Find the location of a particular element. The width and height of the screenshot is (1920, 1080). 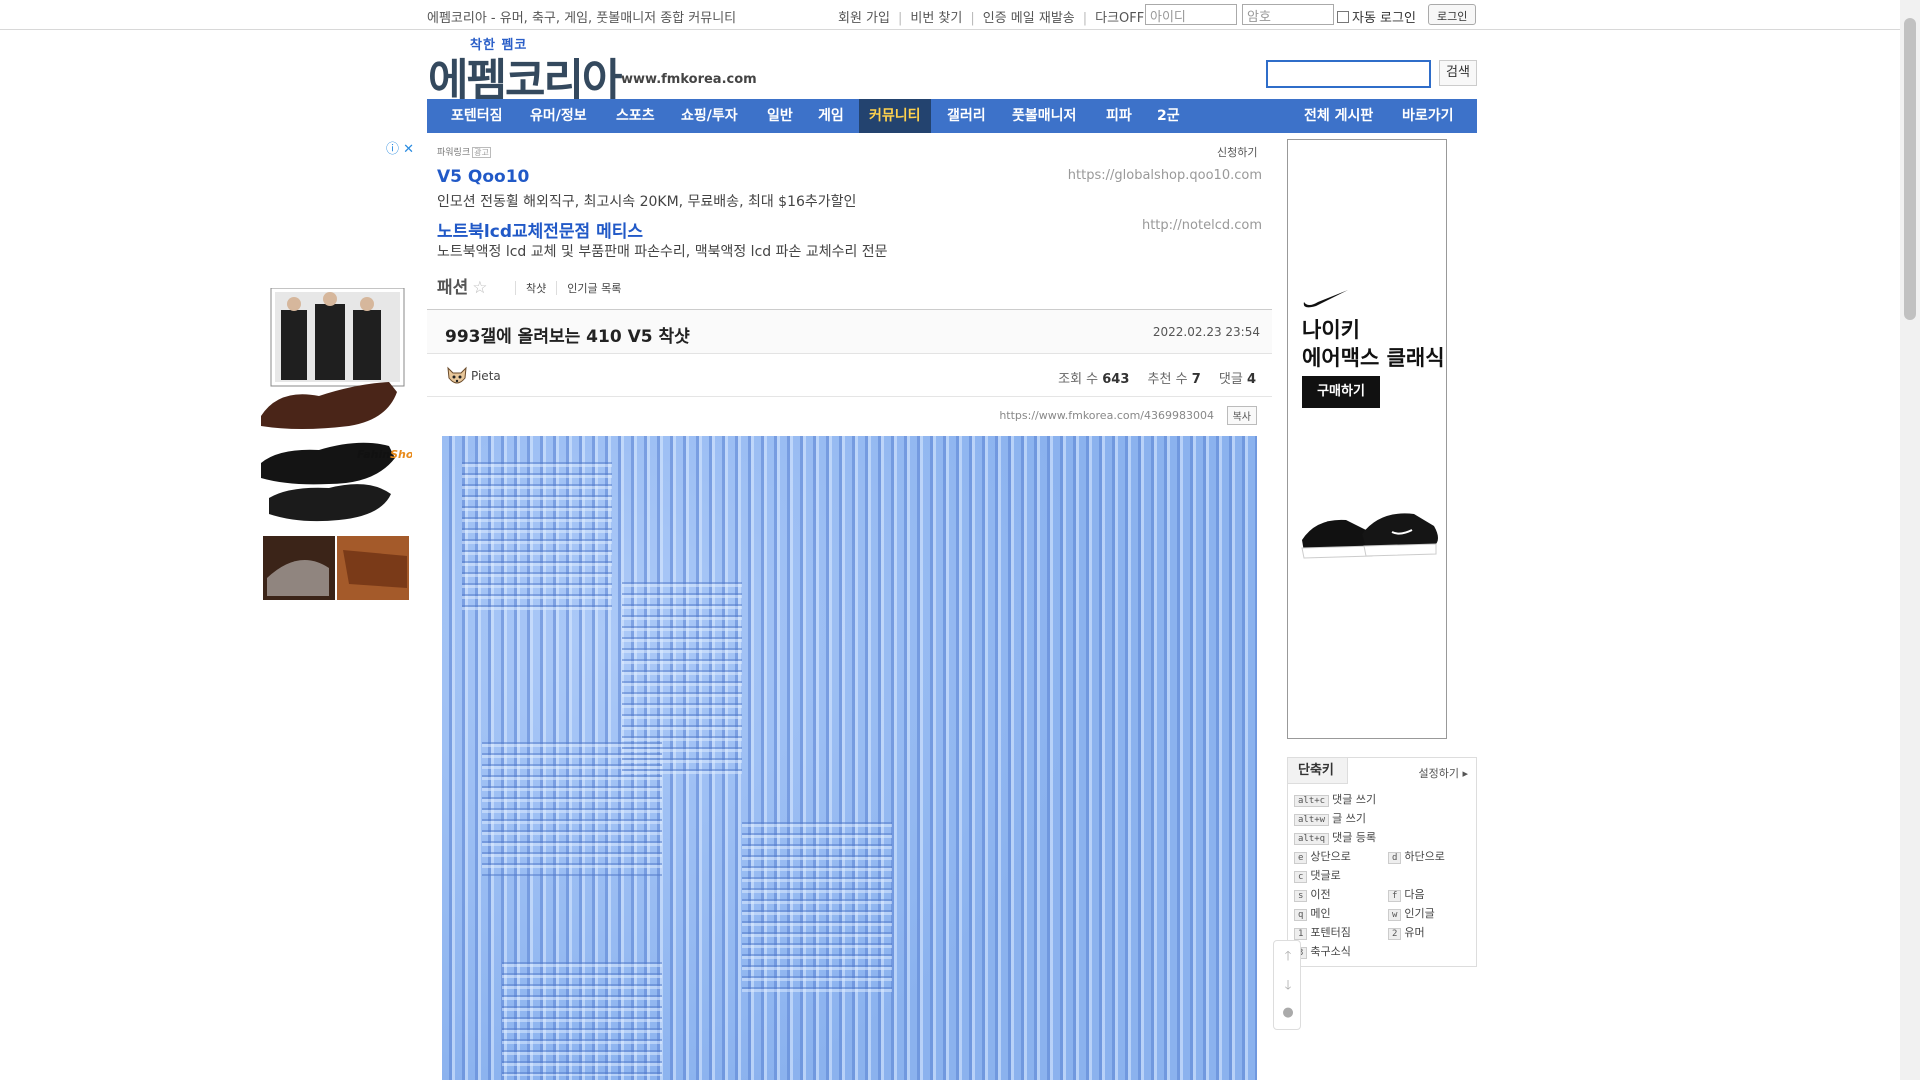

nav-item-humor: 유머/정보 is located at coordinates (558, 116).